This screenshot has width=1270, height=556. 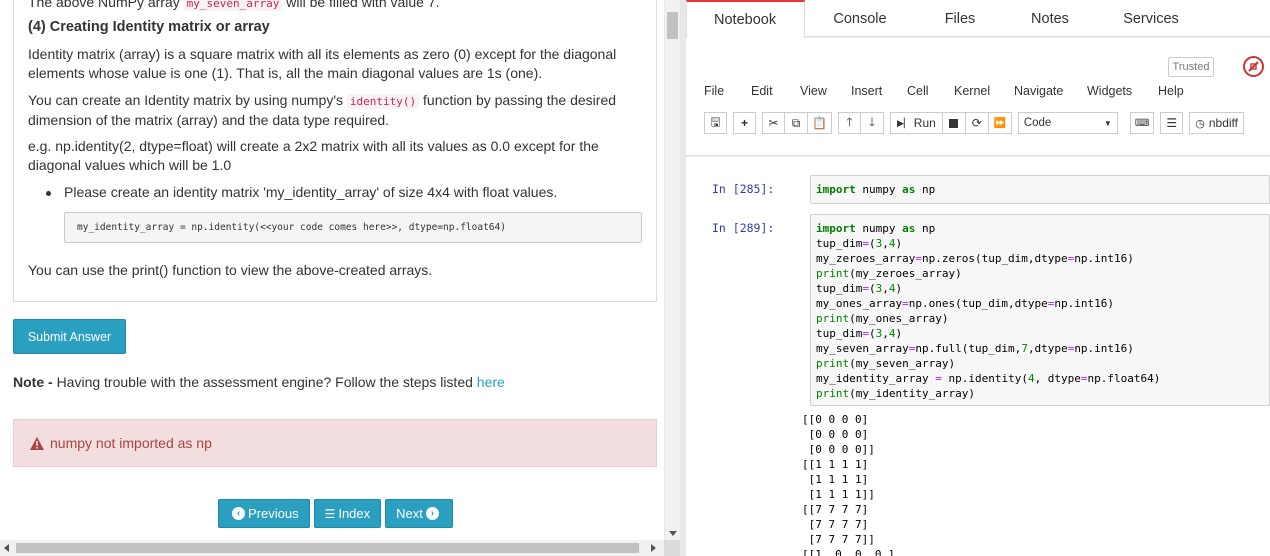 What do you see at coordinates (984, 91) in the screenshot?
I see `menu-kernel: Kernel` at bounding box center [984, 91].